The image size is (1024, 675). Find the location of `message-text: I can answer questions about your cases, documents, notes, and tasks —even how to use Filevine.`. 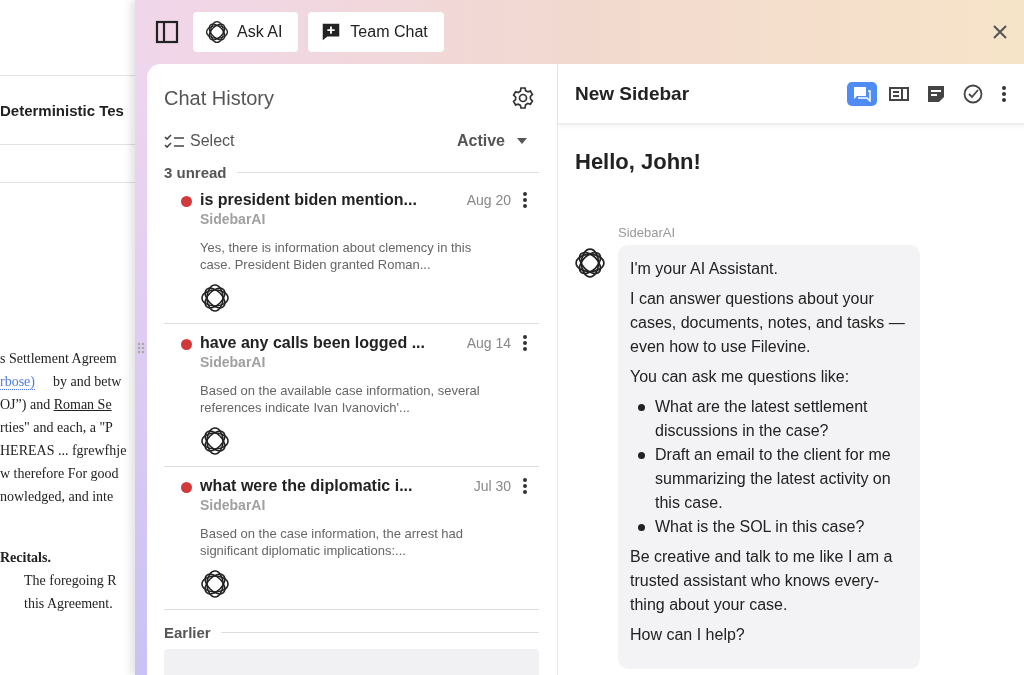

message-text: I can answer questions about your cases, documents, notes, and tasks —even how to use Filevine. is located at coordinates (768, 323).